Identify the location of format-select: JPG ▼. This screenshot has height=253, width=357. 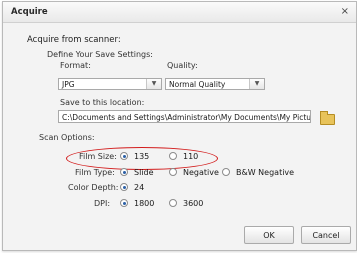
(110, 84).